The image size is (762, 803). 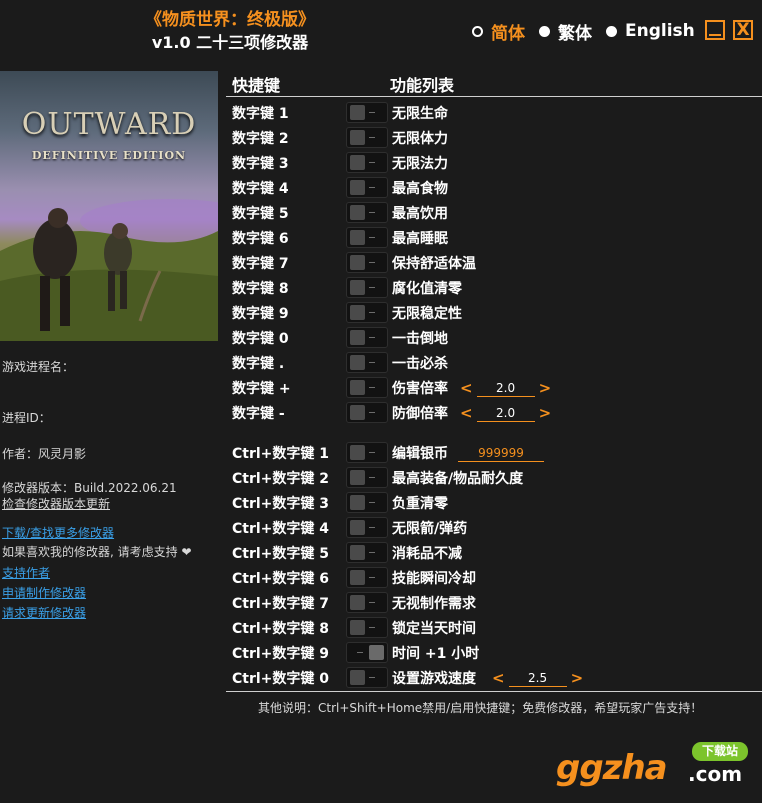 I want to click on feature-label: 无限生命, so click(x=420, y=114).